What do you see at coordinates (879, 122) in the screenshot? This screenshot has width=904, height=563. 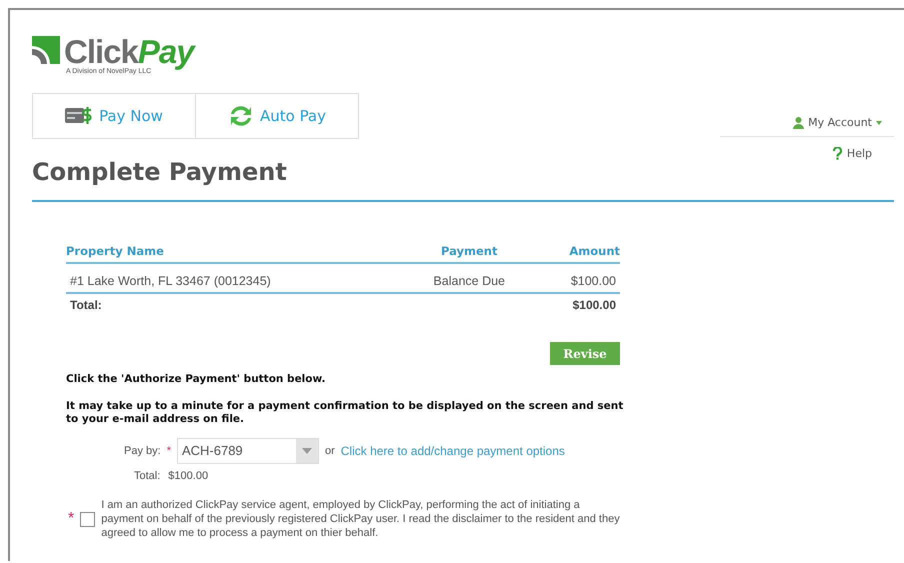 I see `caret-icon` at bounding box center [879, 122].